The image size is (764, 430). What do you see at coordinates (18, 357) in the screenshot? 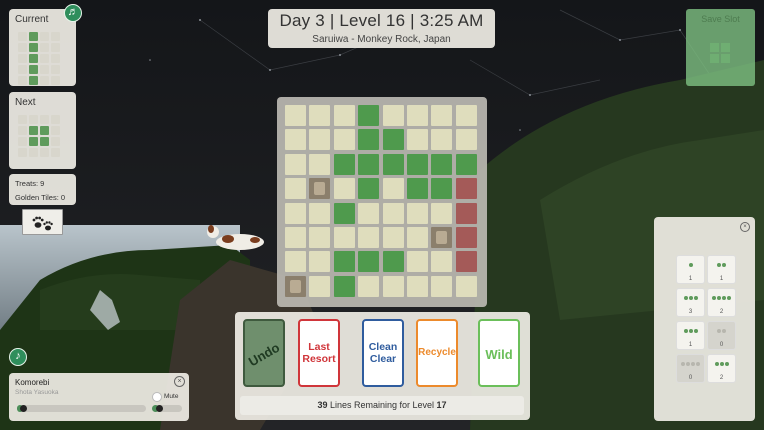
I see `music-badge-icon: ♪` at bounding box center [18, 357].